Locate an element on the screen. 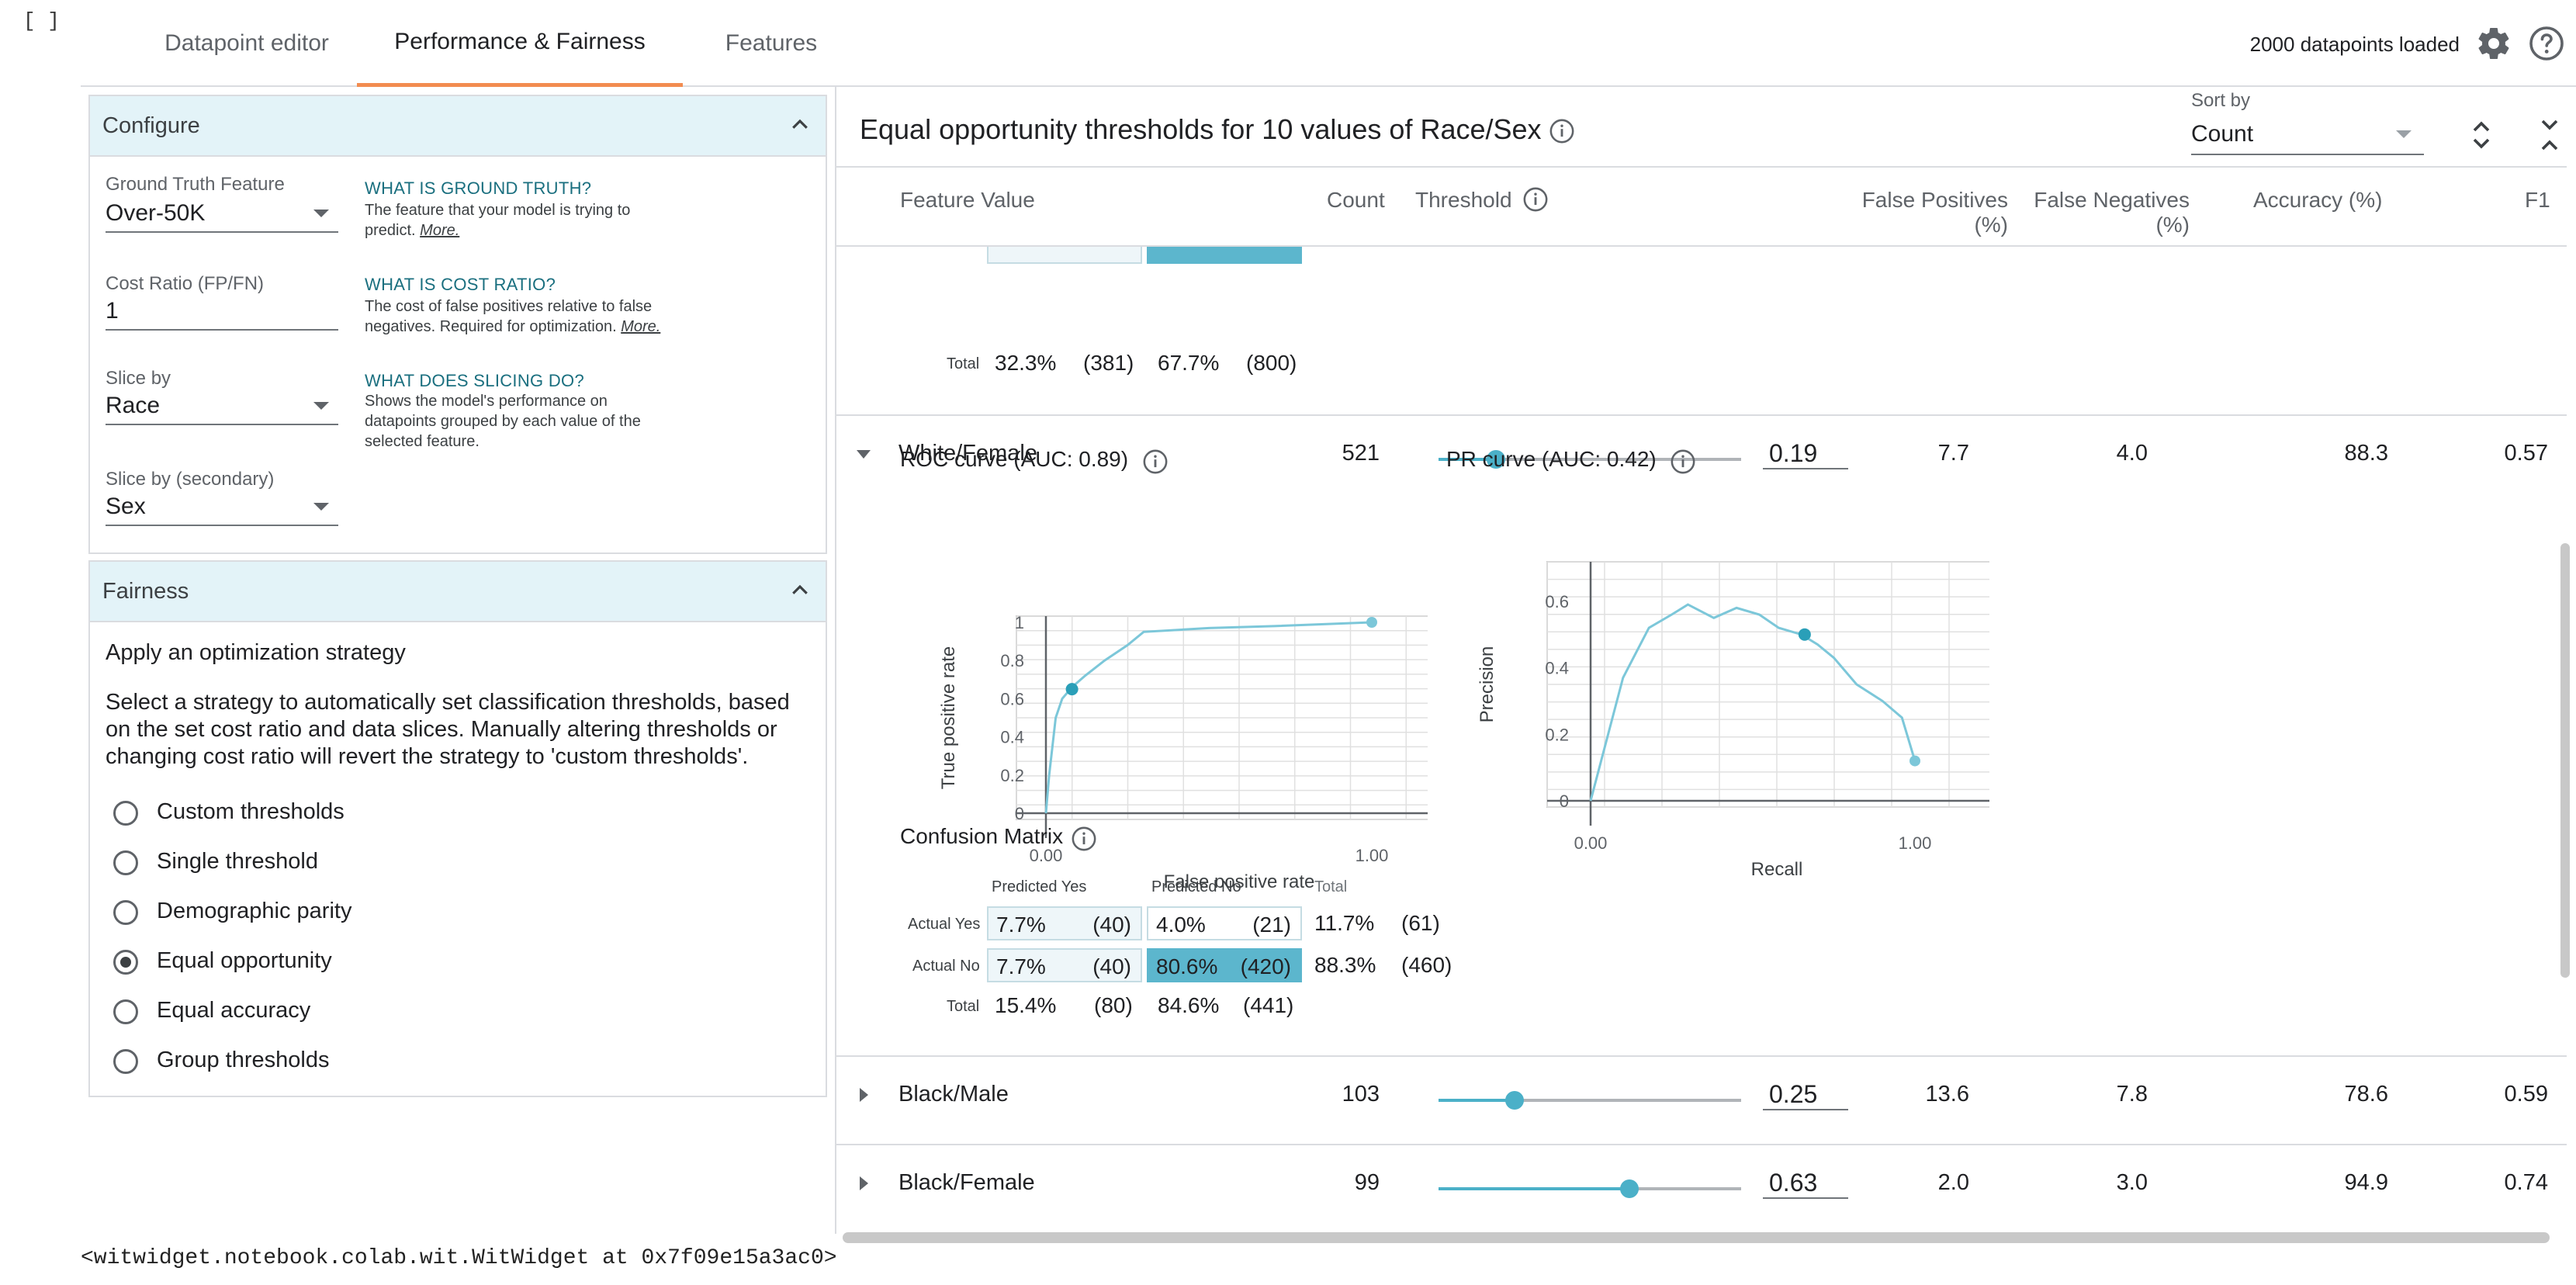 The height and width of the screenshot is (1285, 2576). configure-title: Configure is located at coordinates (151, 125).